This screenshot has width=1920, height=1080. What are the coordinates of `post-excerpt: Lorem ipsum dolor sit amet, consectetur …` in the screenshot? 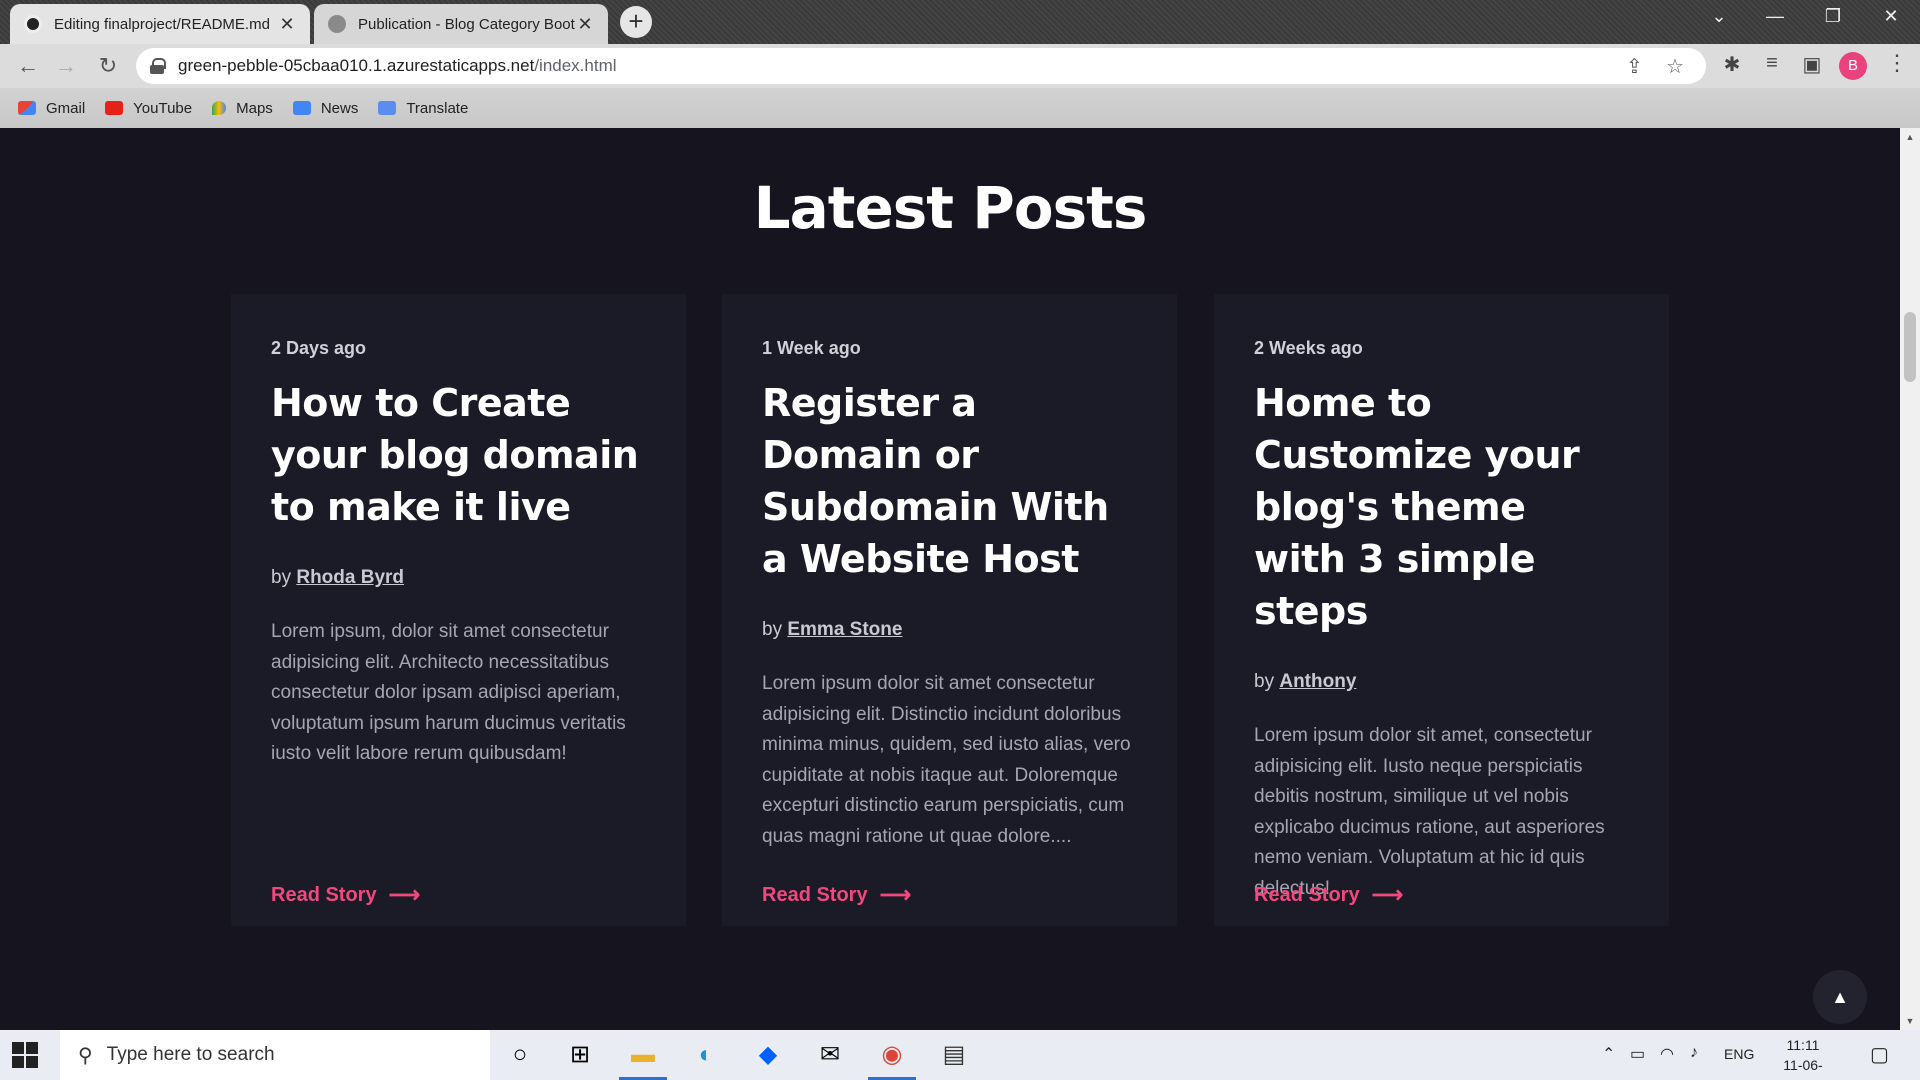 It's located at (1429, 812).